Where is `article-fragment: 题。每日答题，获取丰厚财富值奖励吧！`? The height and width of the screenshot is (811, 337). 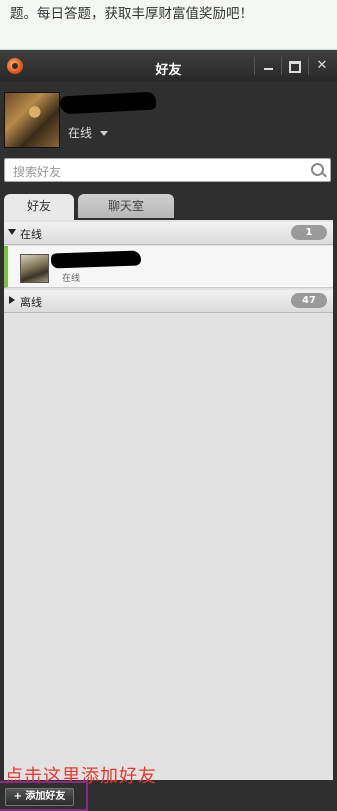 article-fragment: 题。每日答题，获取丰厚财富值奖励吧！ is located at coordinates (168, 25).